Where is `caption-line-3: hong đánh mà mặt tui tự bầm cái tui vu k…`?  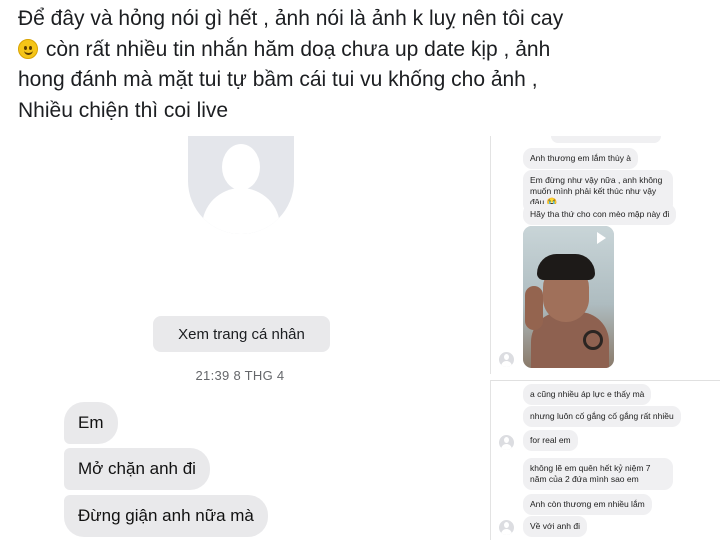
caption-line-3: hong đánh mà mặt tui tự bầm cái tui vu k… is located at coordinates (278, 79).